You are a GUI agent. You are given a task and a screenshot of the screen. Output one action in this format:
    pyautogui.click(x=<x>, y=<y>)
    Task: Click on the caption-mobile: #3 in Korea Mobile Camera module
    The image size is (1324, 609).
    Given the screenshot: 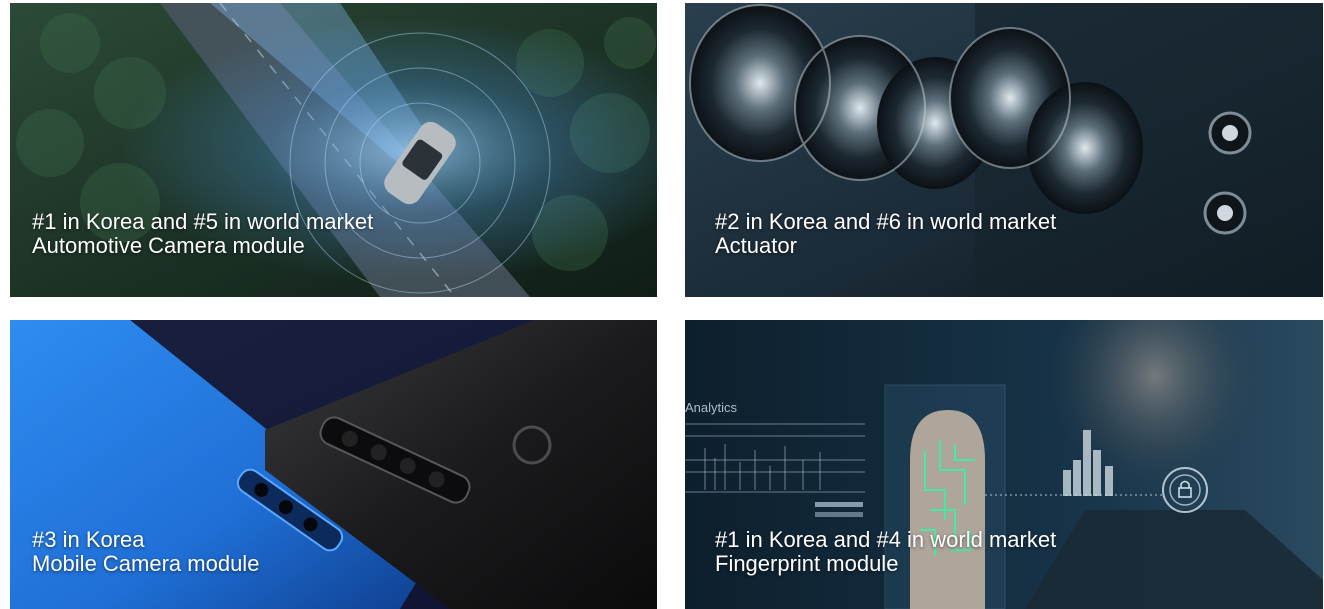 What is the action you would take?
    pyautogui.click(x=145, y=552)
    